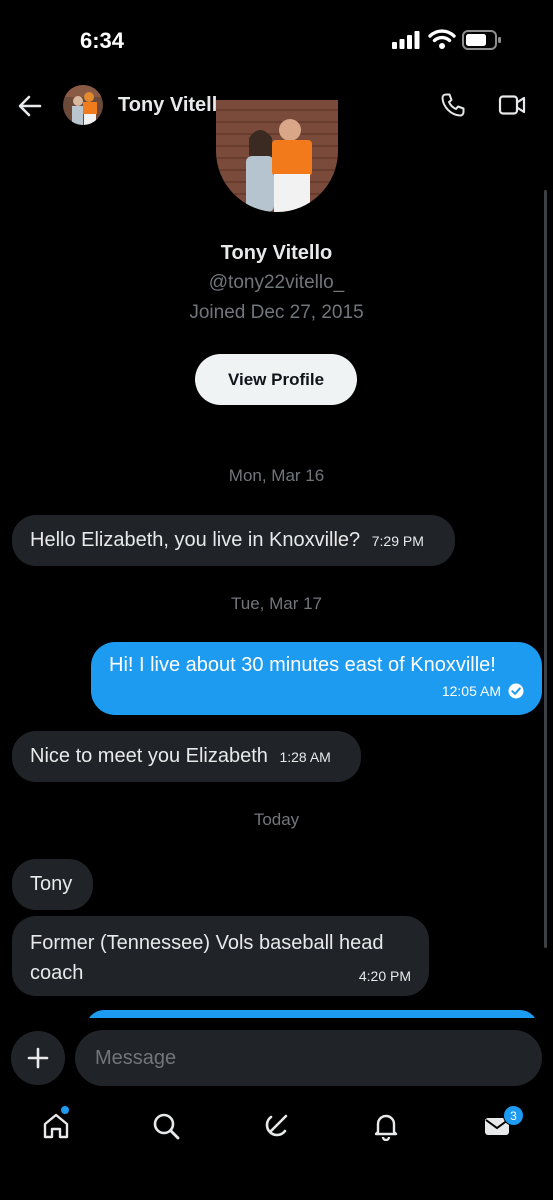 This screenshot has width=553, height=1200. Describe the element at coordinates (276, 253) in the screenshot. I see `profile-name: Tony Vitello` at that location.